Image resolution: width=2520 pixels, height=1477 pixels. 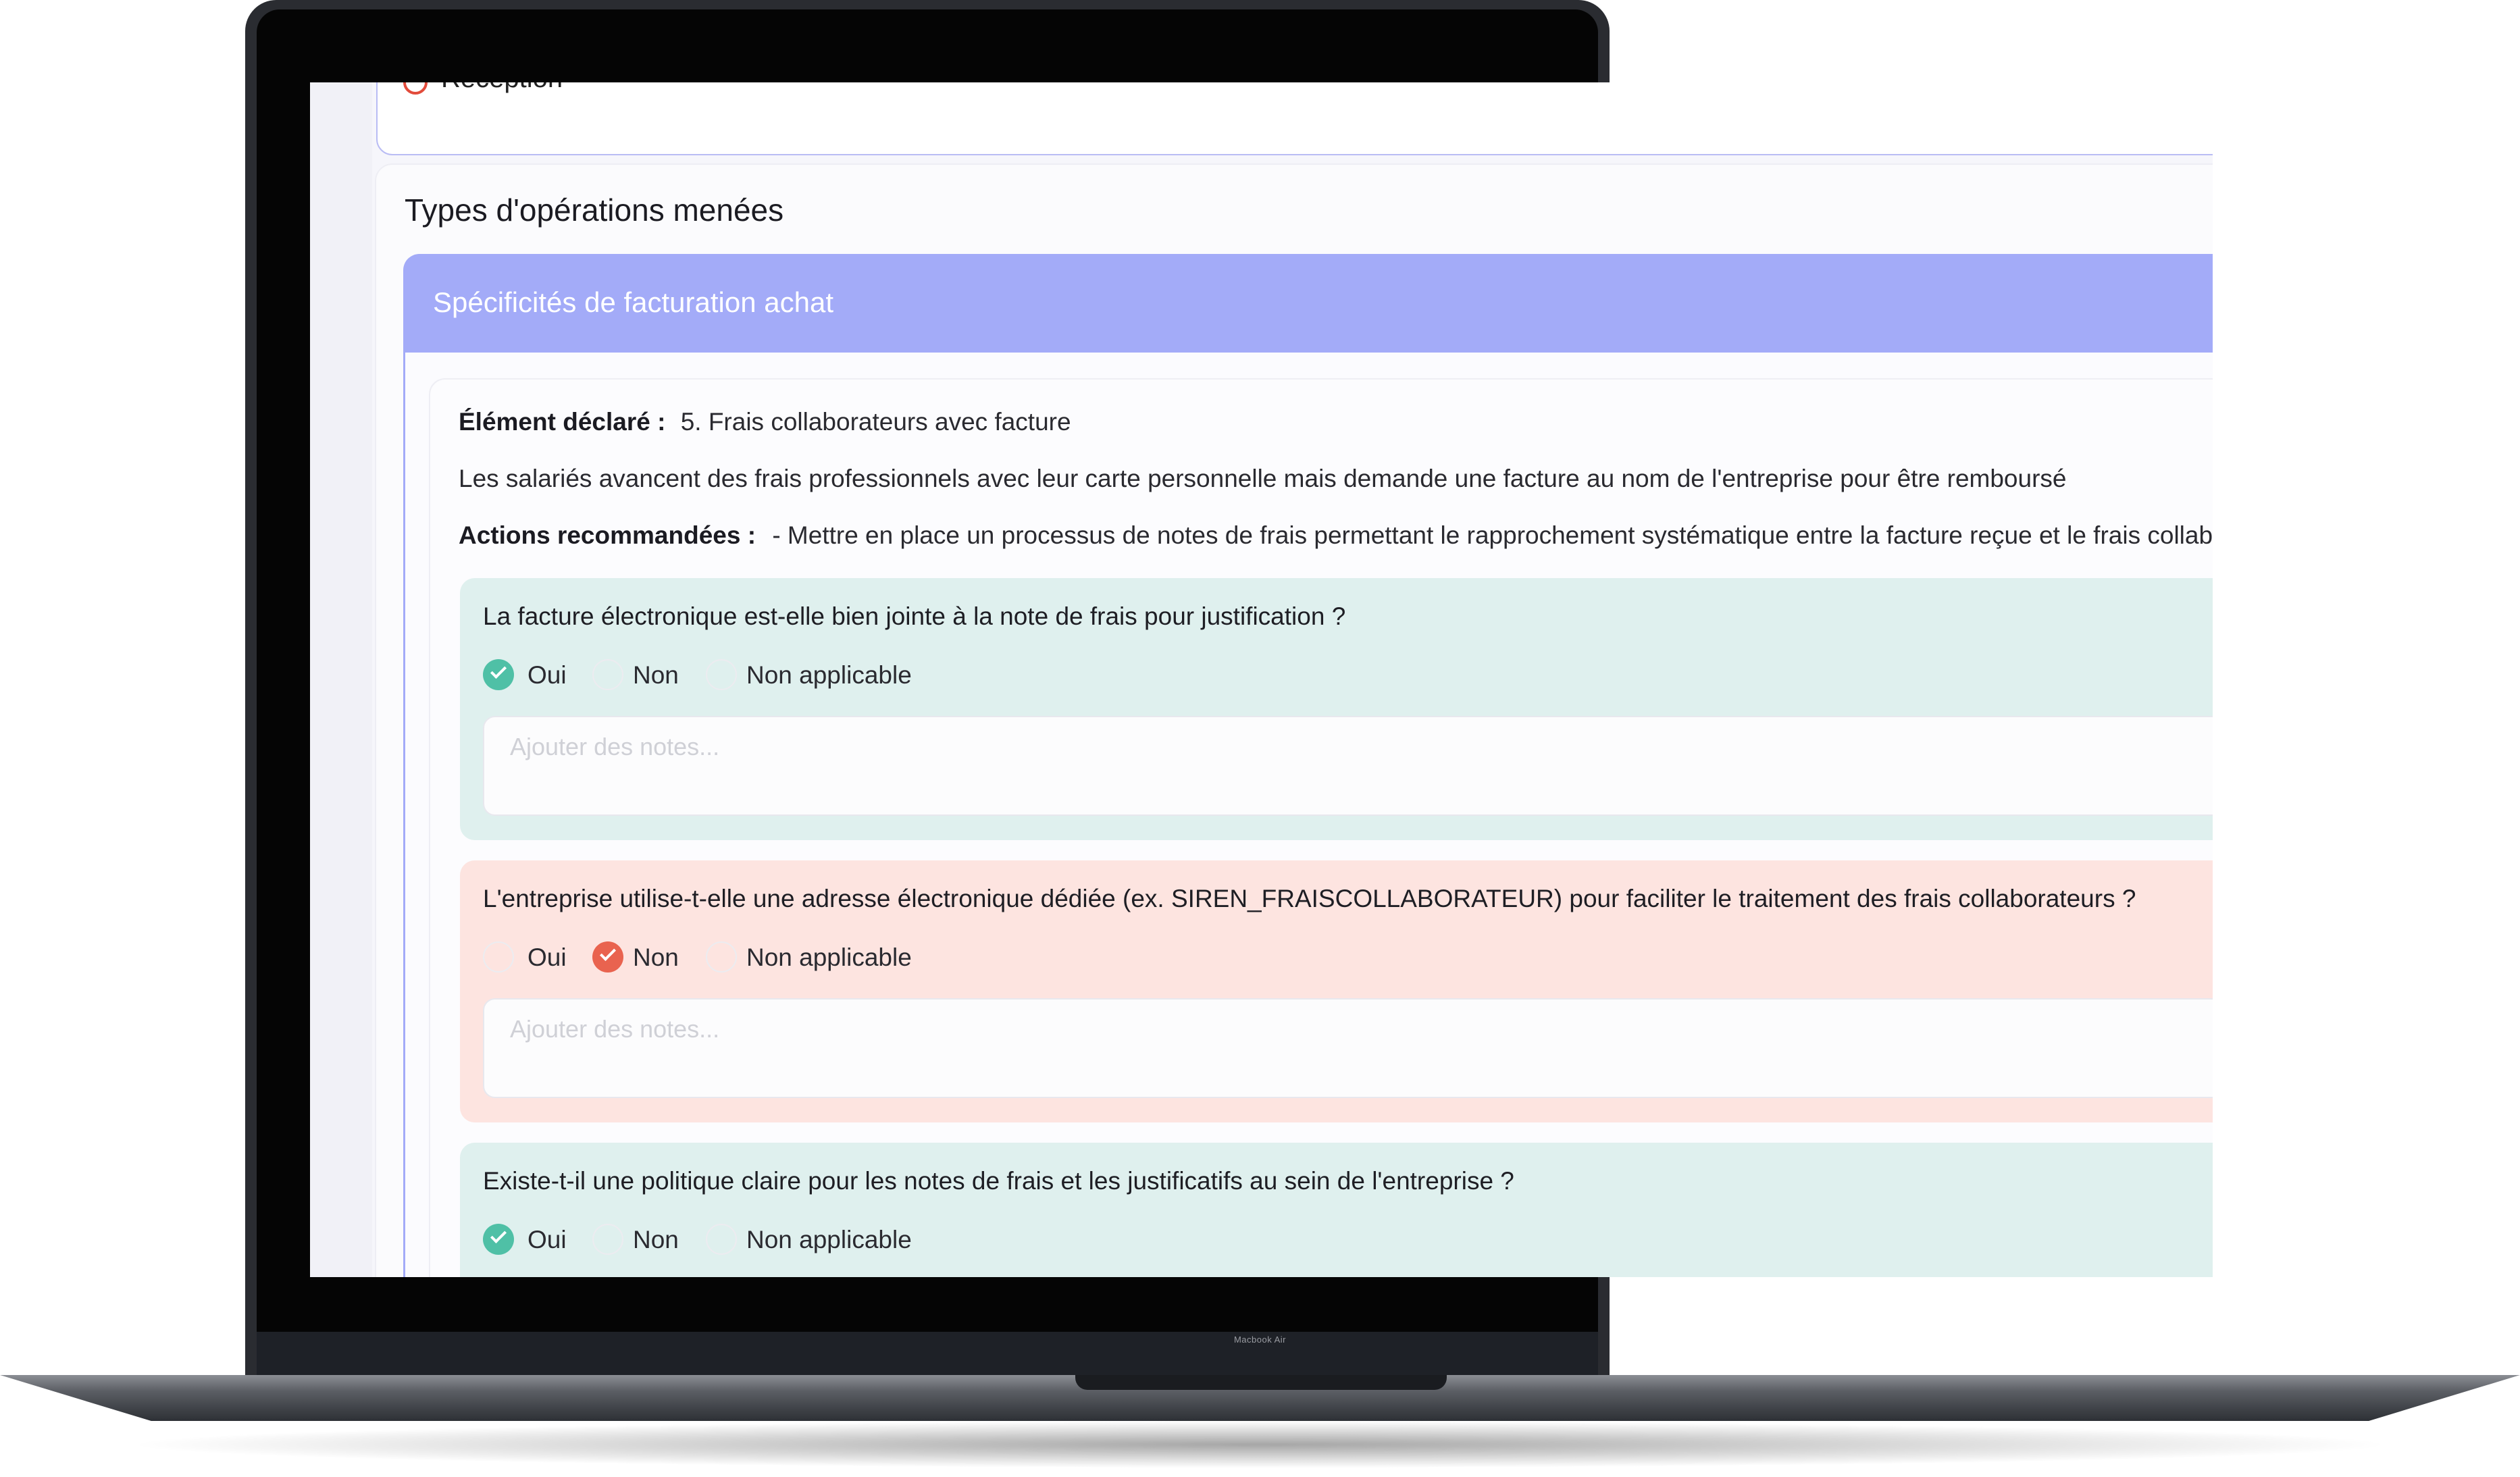 What do you see at coordinates (415, 88) in the screenshot?
I see `status-circle-icon` at bounding box center [415, 88].